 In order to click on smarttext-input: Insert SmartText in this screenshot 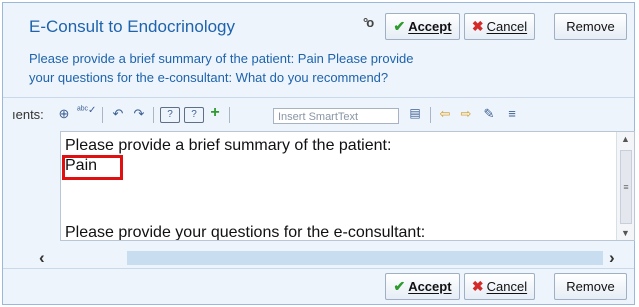, I will do `click(336, 116)`.